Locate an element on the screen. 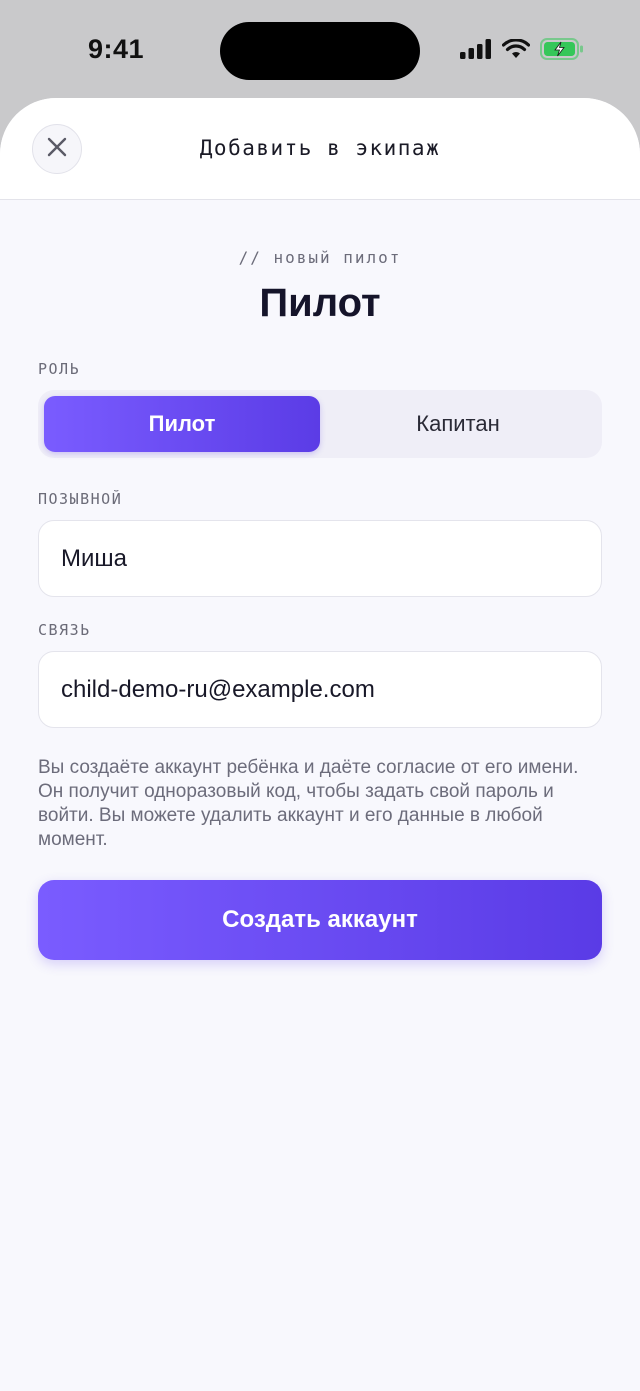 The height and width of the screenshot is (1391, 640). status-bar: 9:41 is located at coordinates (320, 50).